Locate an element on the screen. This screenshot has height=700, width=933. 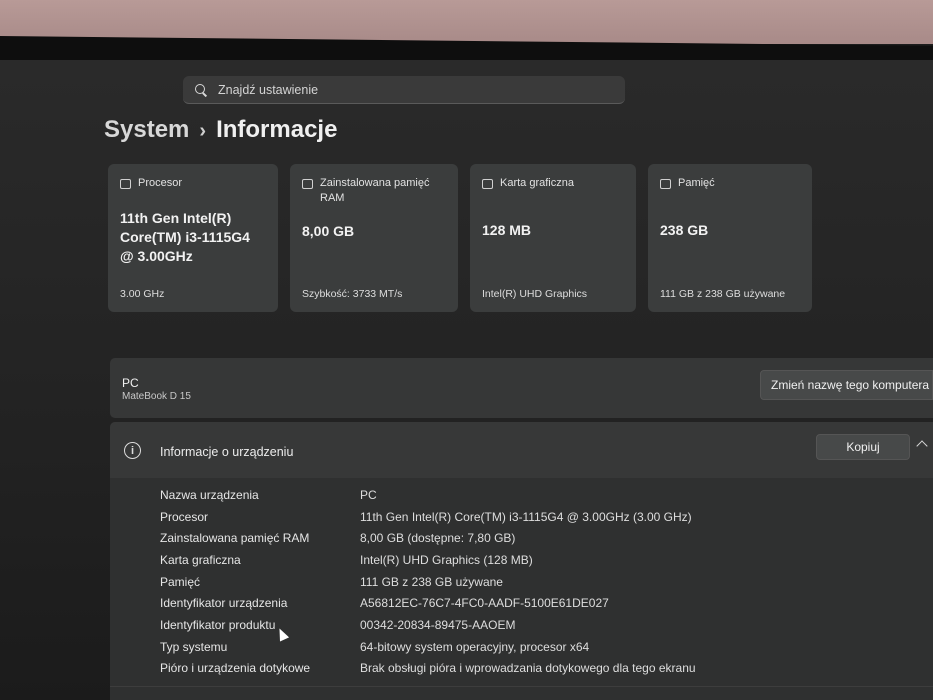
spec-label: Nazwa urządzenia is located at coordinates (209, 495).